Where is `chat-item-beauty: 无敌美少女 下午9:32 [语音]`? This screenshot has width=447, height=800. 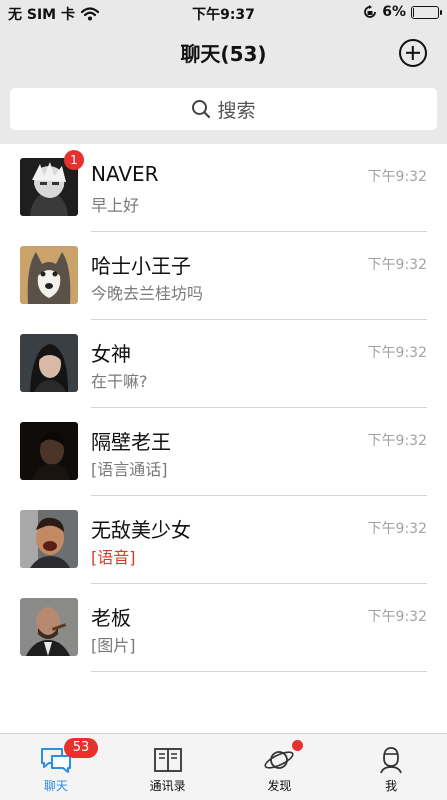 chat-item-beauty: 无敌美少女 下午9:32 [语音] is located at coordinates (223, 540).